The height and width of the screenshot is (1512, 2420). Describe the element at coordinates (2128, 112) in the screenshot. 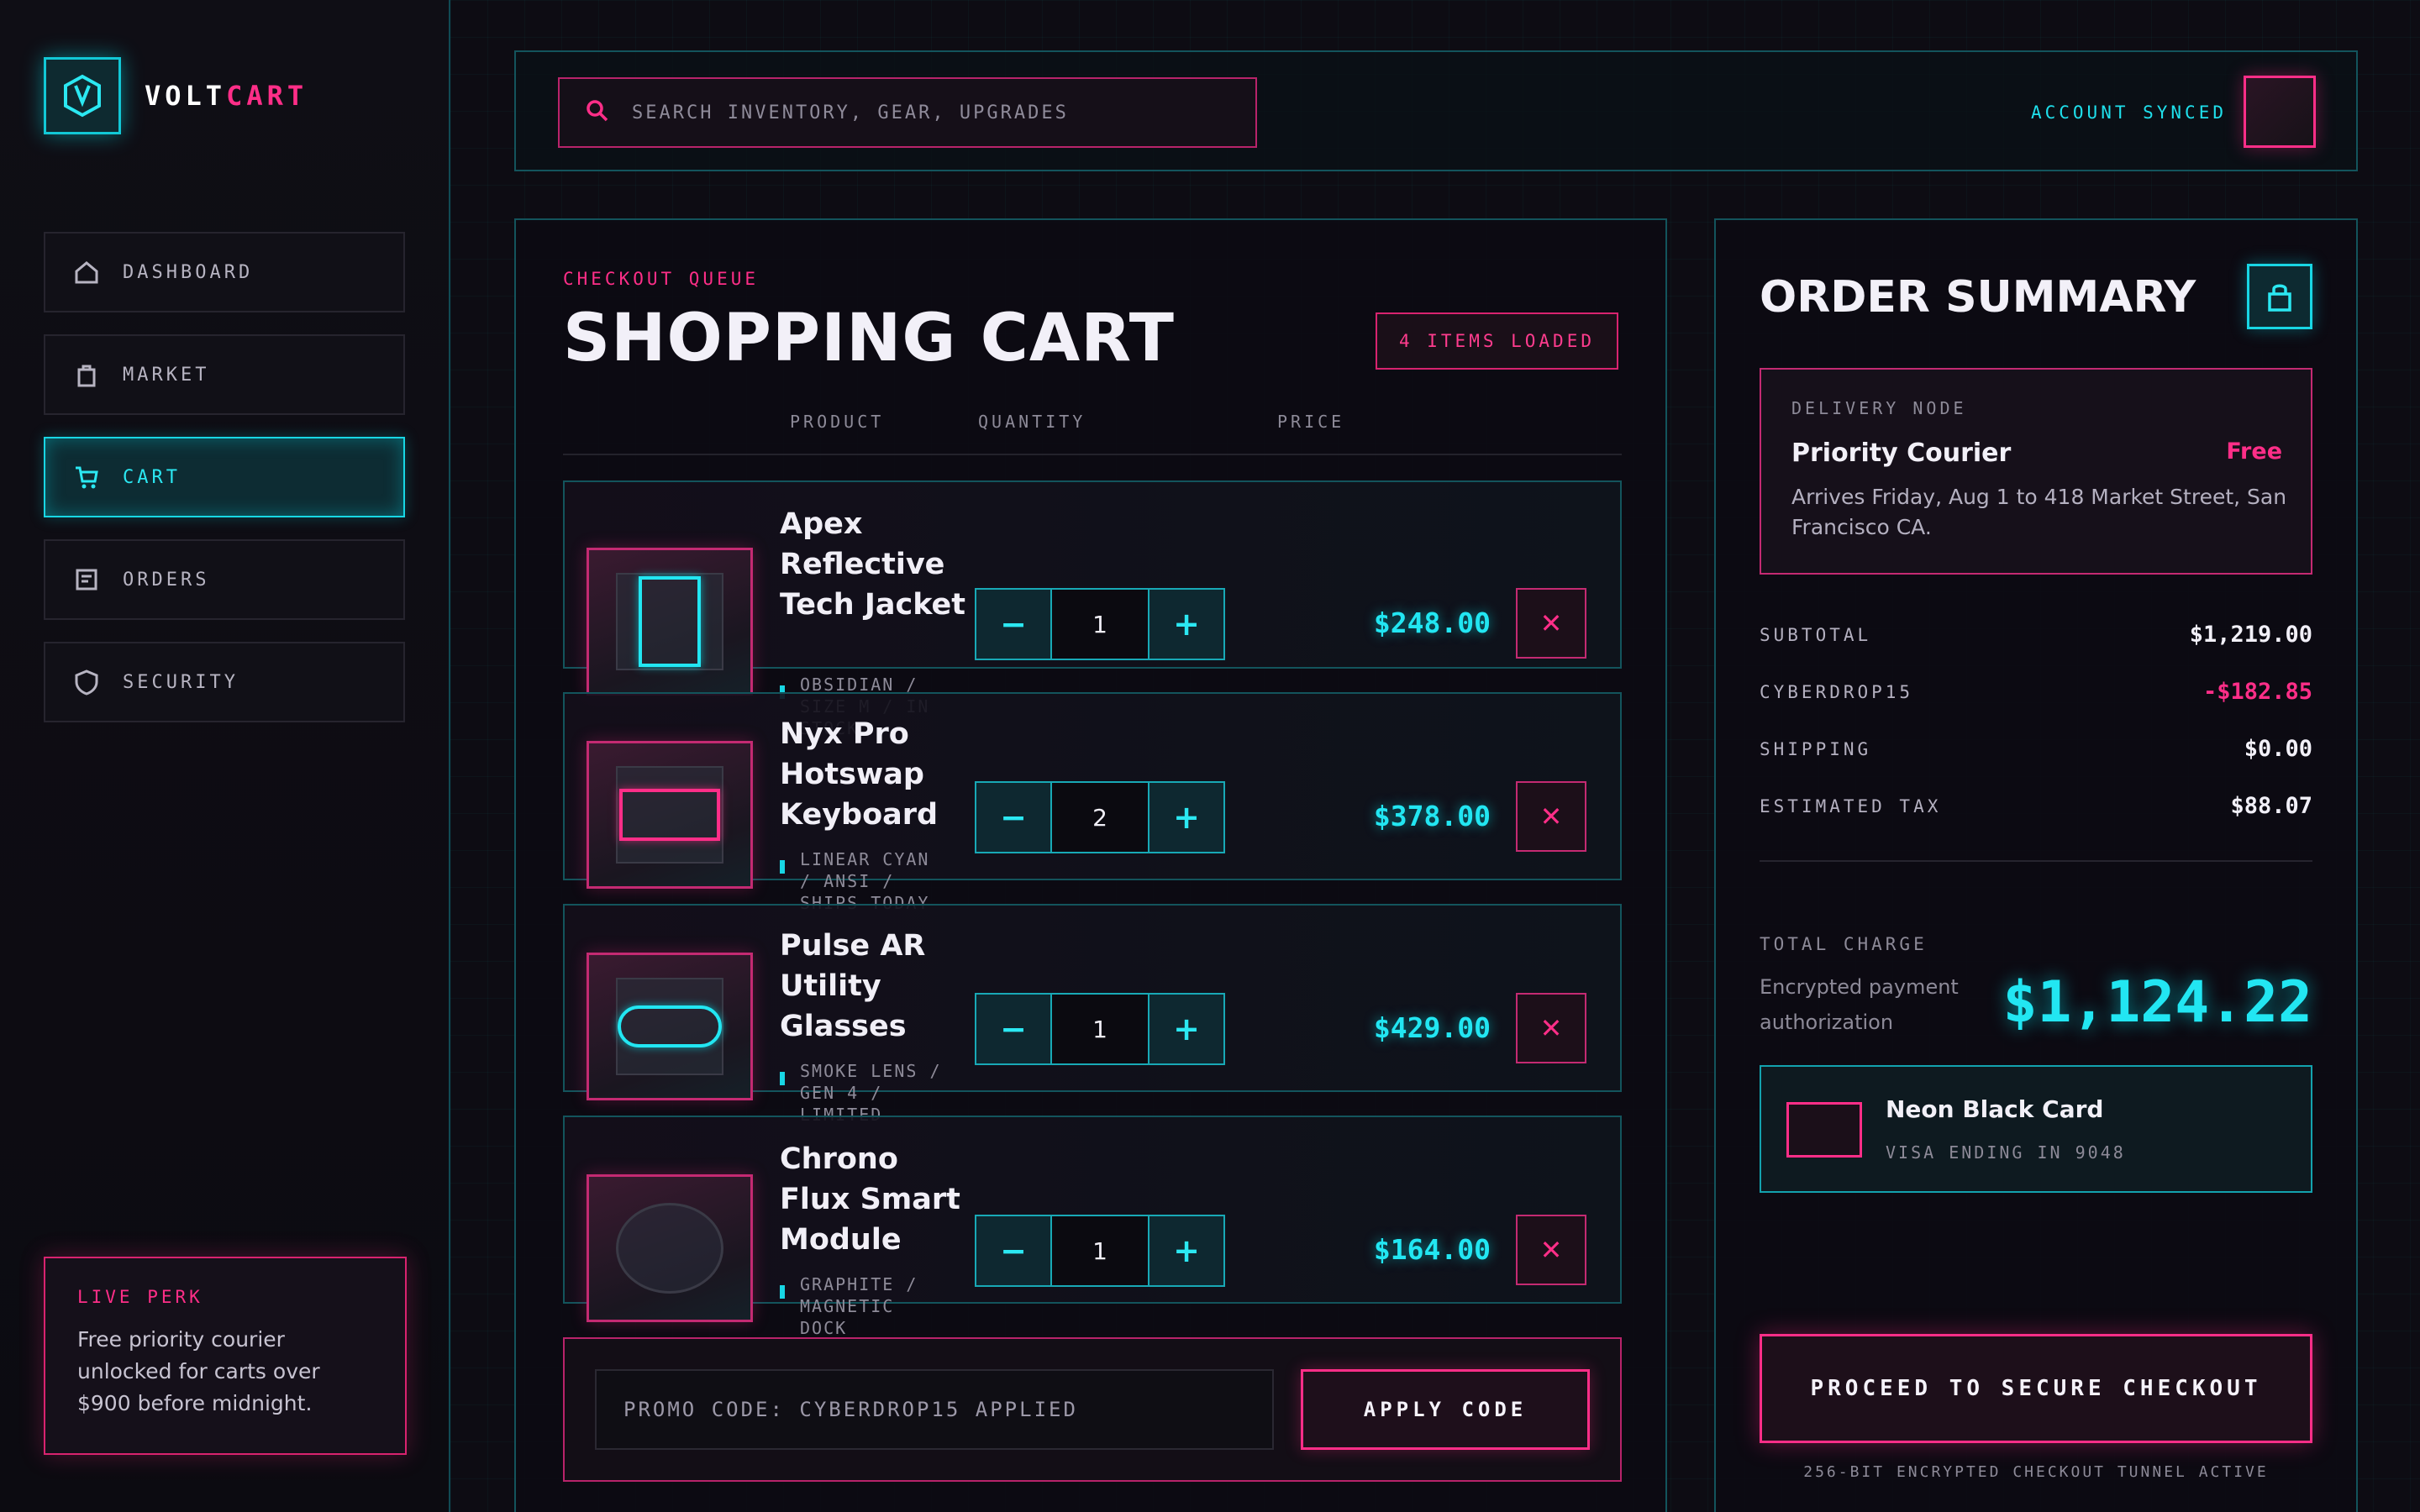

I see `sync-status: ACCOUNT SYNCED` at that location.